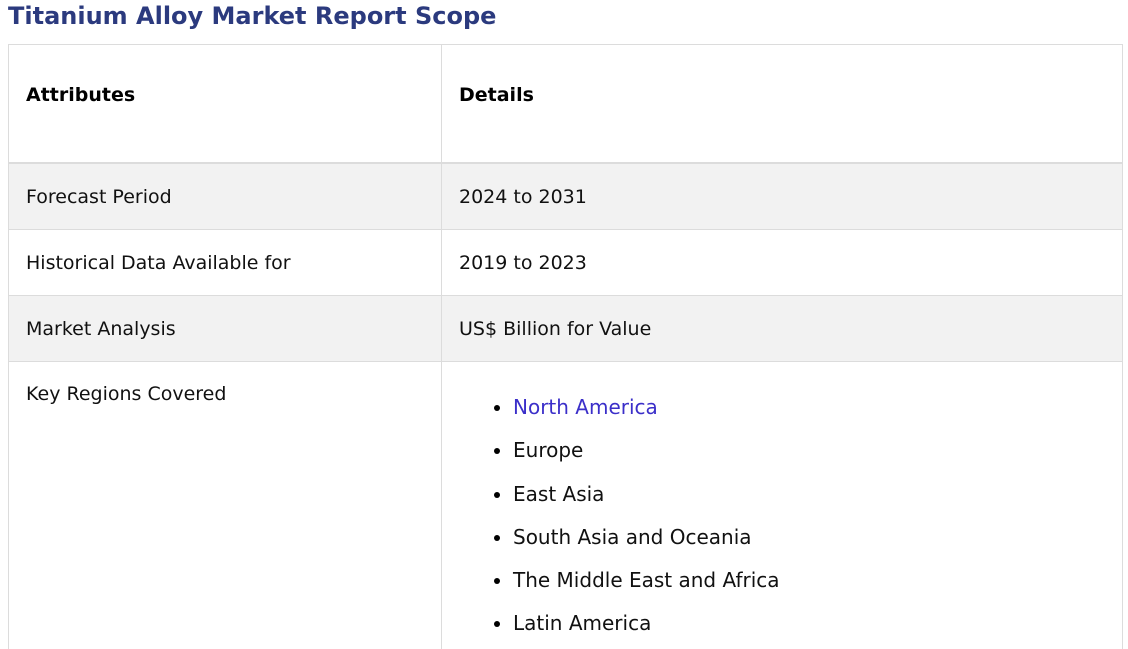 Image resolution: width=1128 pixels, height=649 pixels. What do you see at coordinates (225, 328) in the screenshot?
I see `attribute-cell: Market Analysis` at bounding box center [225, 328].